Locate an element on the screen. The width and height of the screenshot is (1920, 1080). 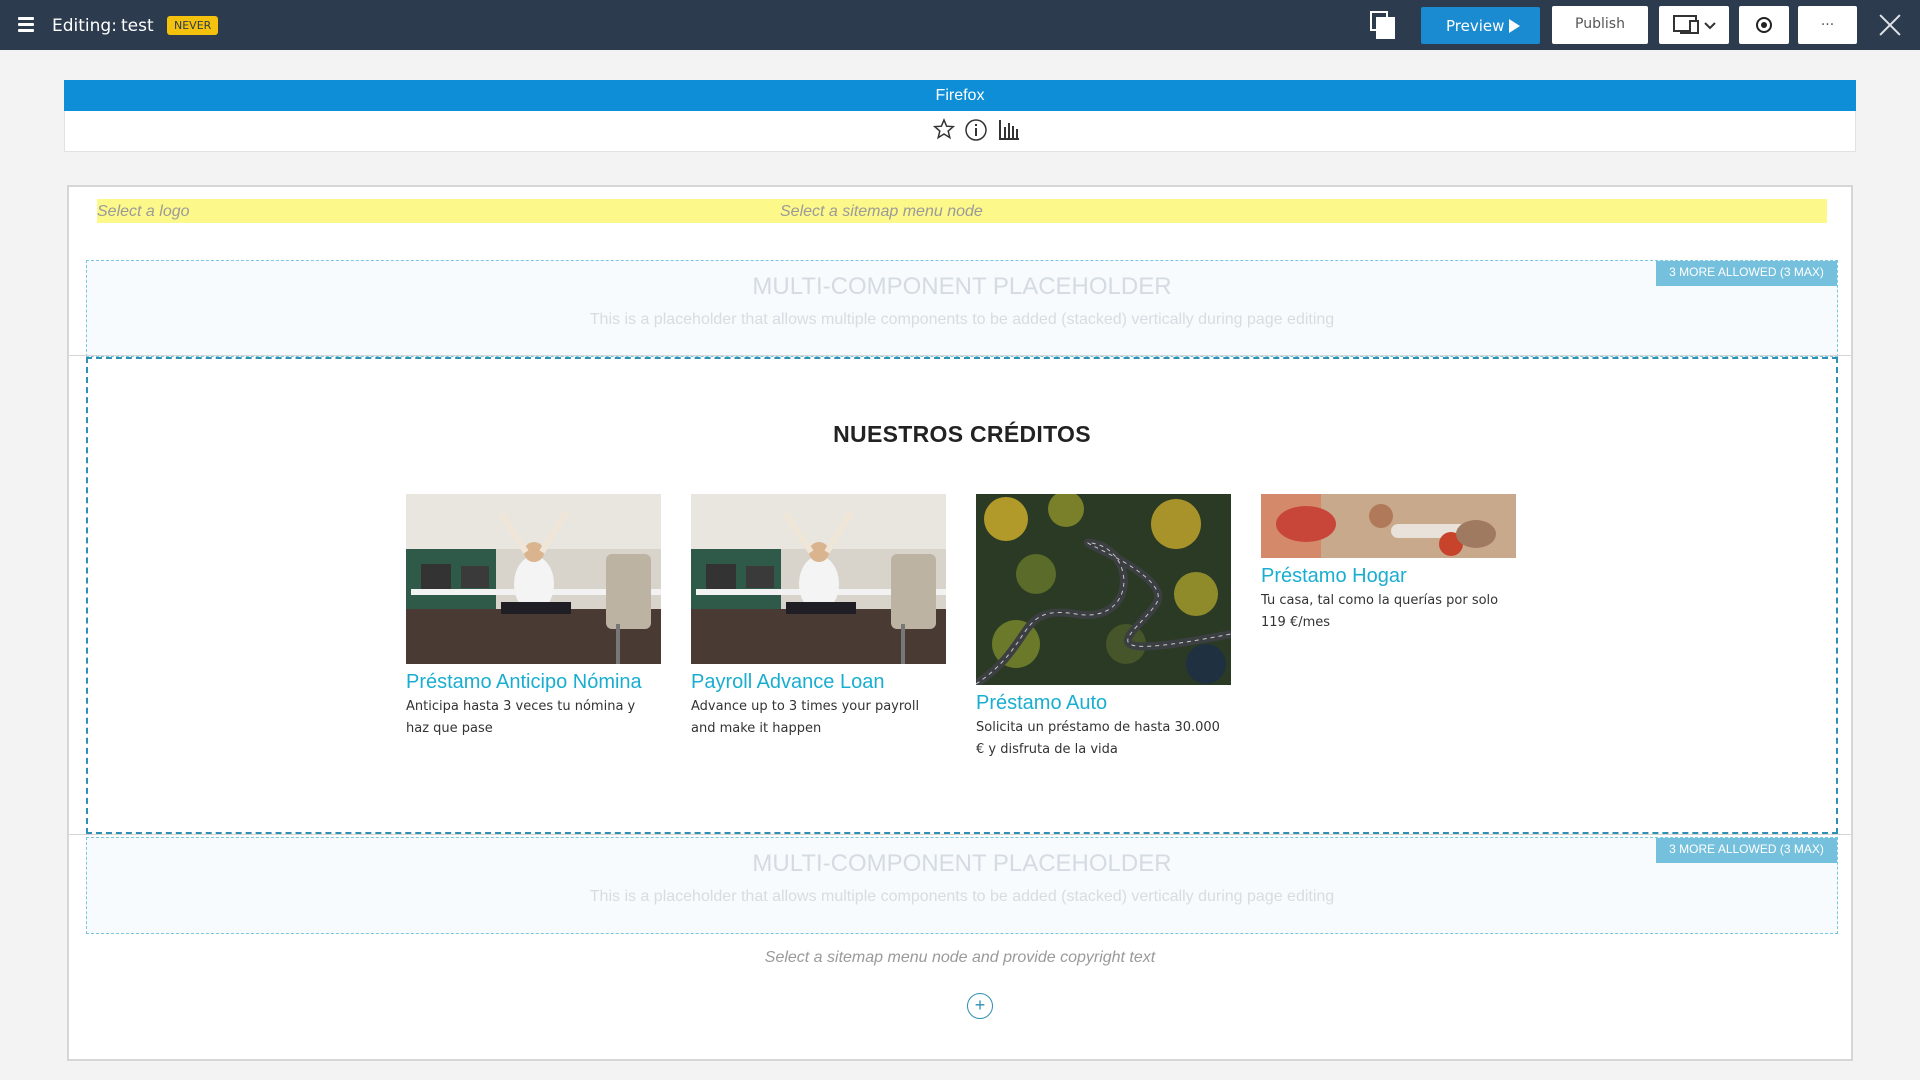
logo-placeholder: Select a logo is located at coordinates (143, 212).